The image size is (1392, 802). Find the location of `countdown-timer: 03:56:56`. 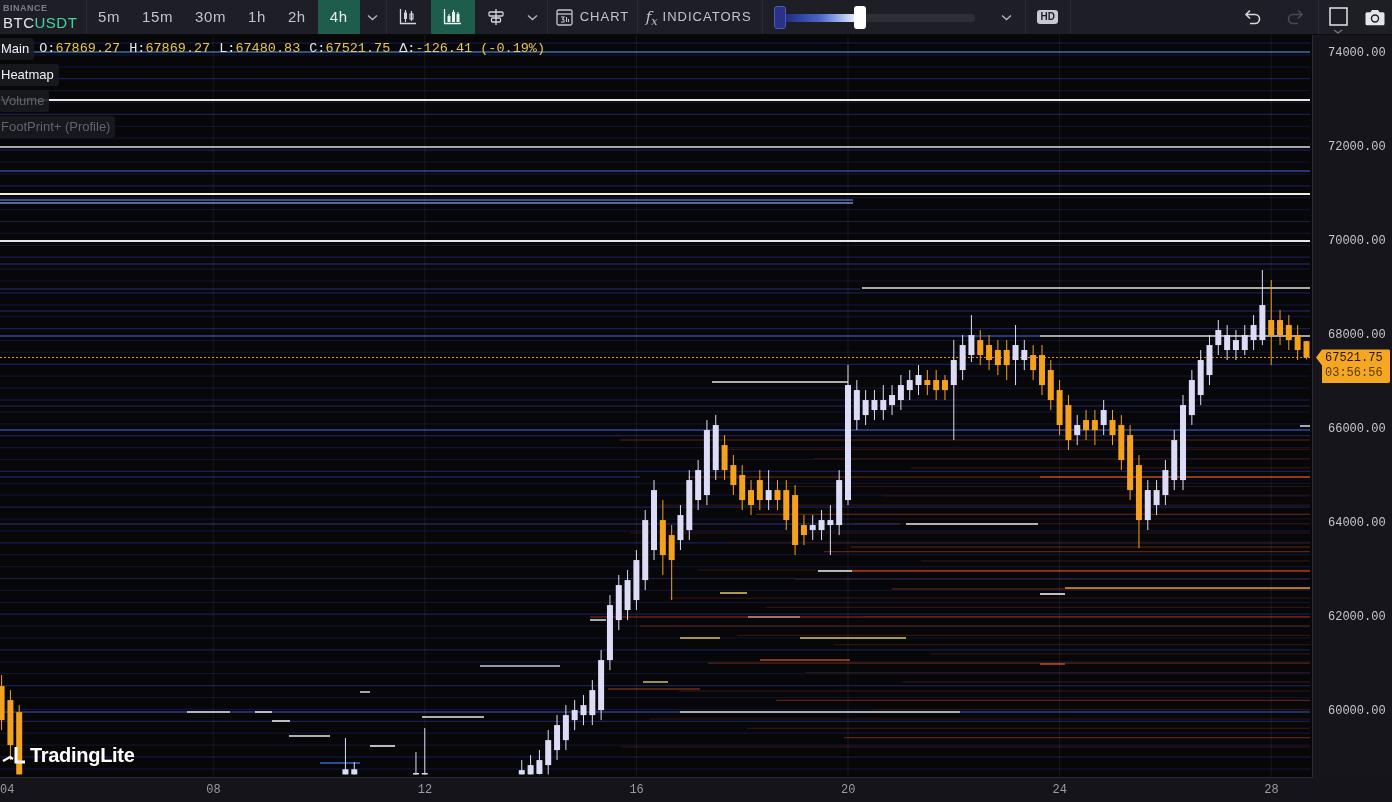

countdown-timer: 03:56:56 is located at coordinates (1354, 374).